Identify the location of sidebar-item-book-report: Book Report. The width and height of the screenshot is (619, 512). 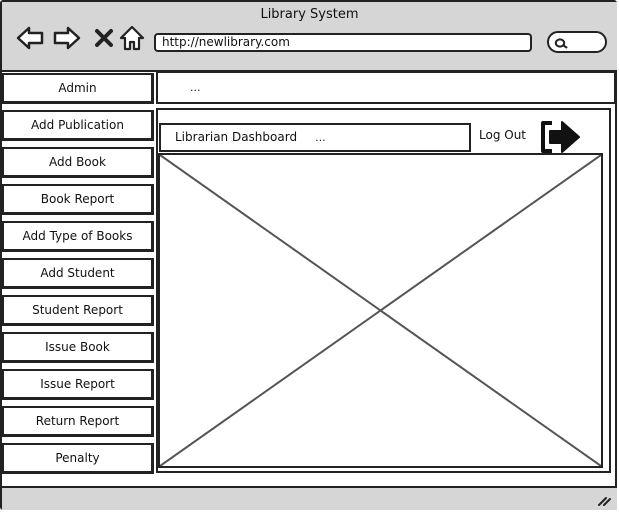
(78, 199).